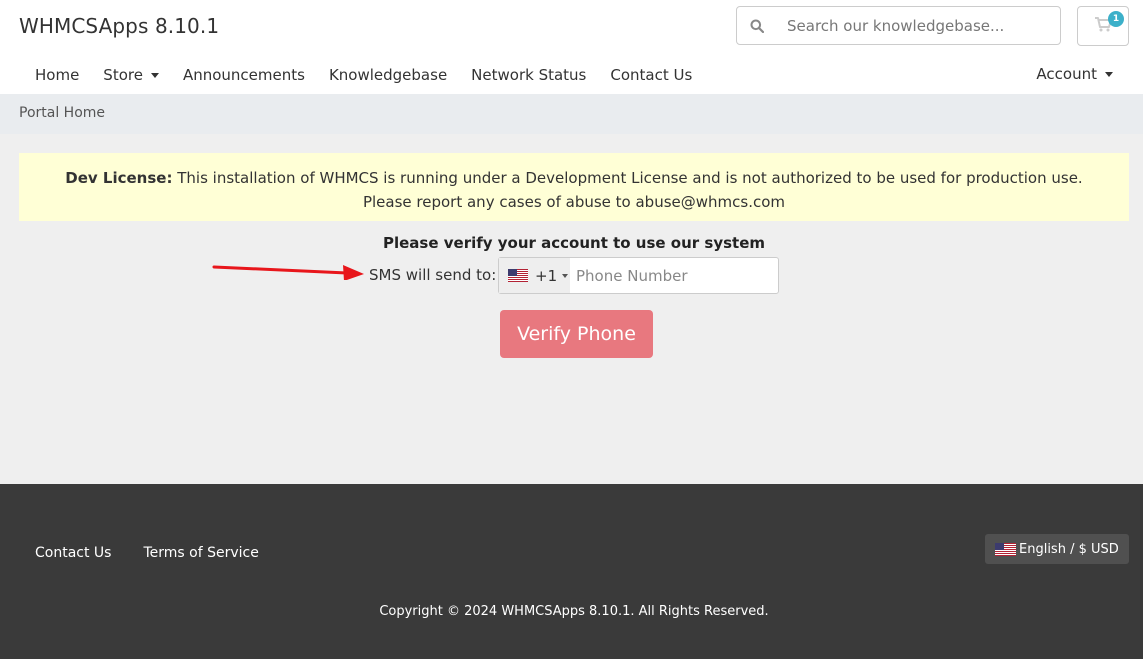  Describe the element at coordinates (1116, 19) in the screenshot. I see `cart-count-badge: 1` at that location.